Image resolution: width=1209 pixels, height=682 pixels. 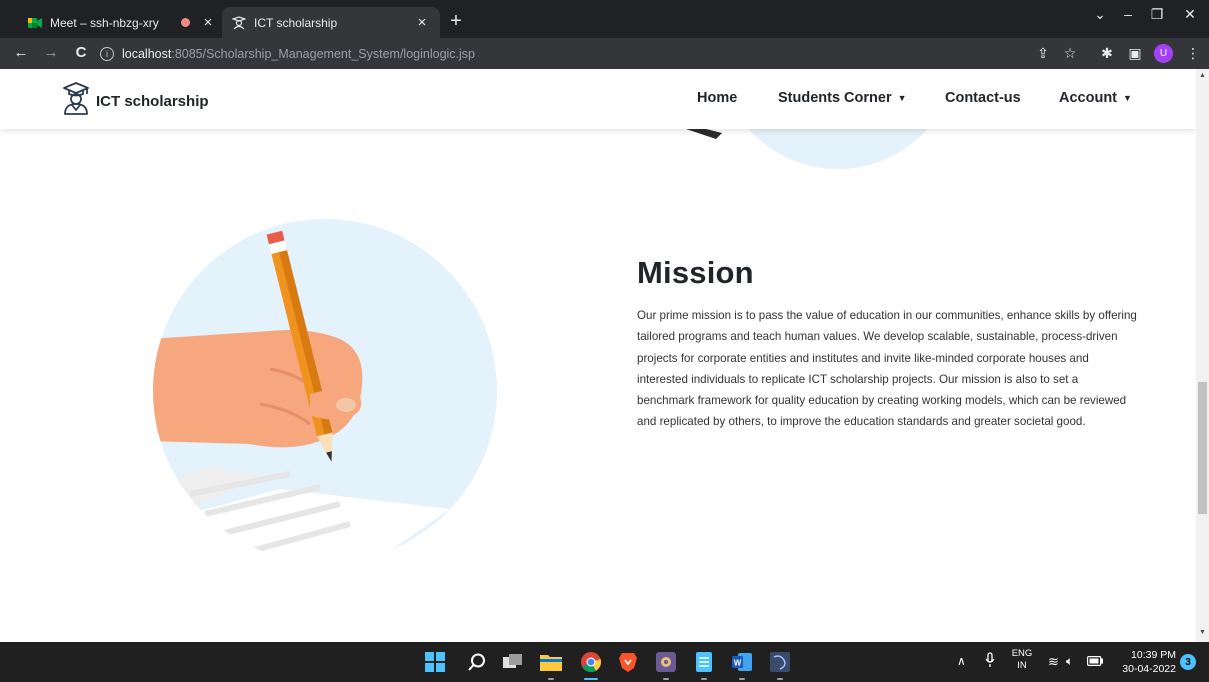 What do you see at coordinates (1149, 669) in the screenshot?
I see `clock-date: 30-04-2022` at bounding box center [1149, 669].